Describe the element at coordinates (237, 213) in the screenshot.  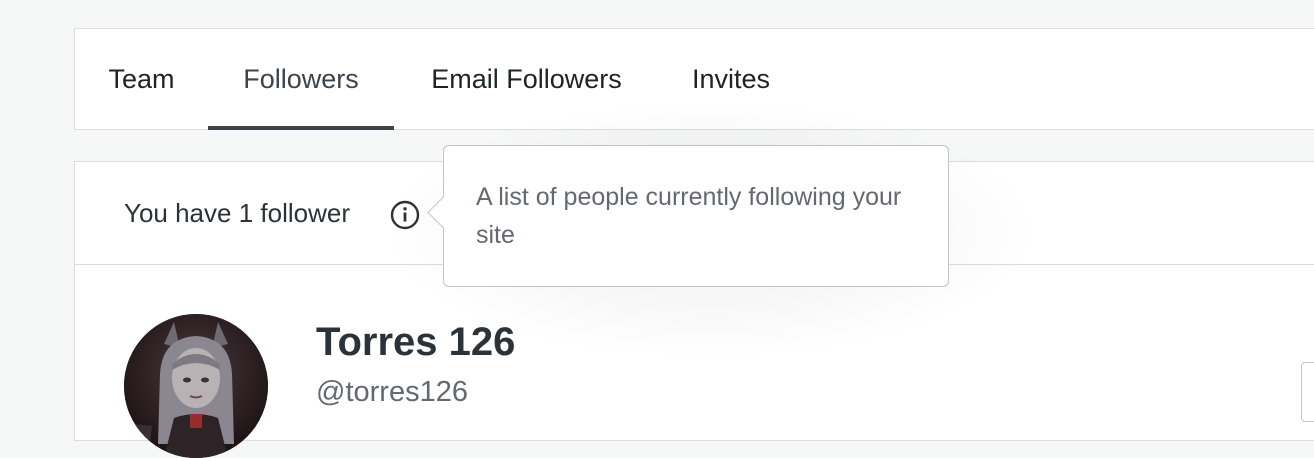
I see `follower-count: You have 1 follower` at that location.